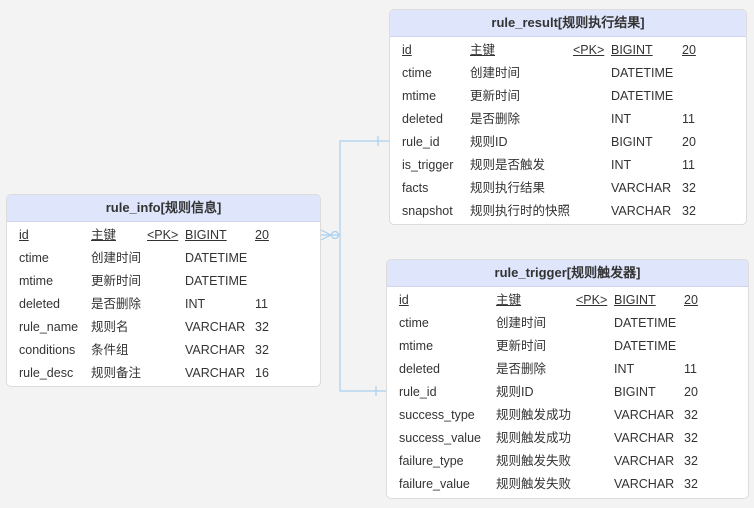 This screenshot has height=508, width=754. What do you see at coordinates (46, 373) in the screenshot?
I see `column-name: rule_desc` at bounding box center [46, 373].